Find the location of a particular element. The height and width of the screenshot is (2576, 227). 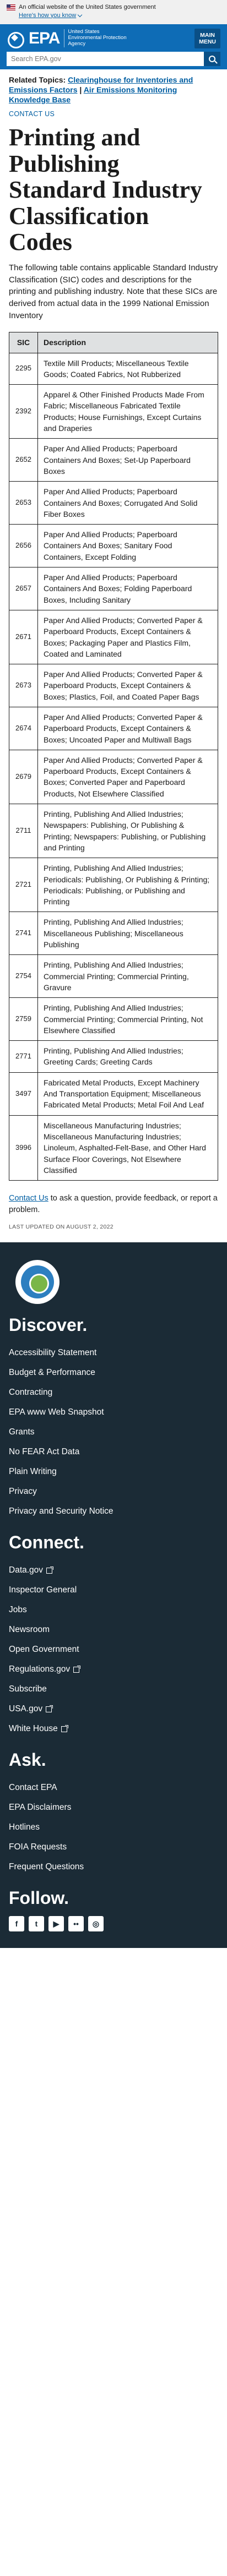

footer-link-accessibility-statement: Accessibility Statement is located at coordinates (113, 1353).